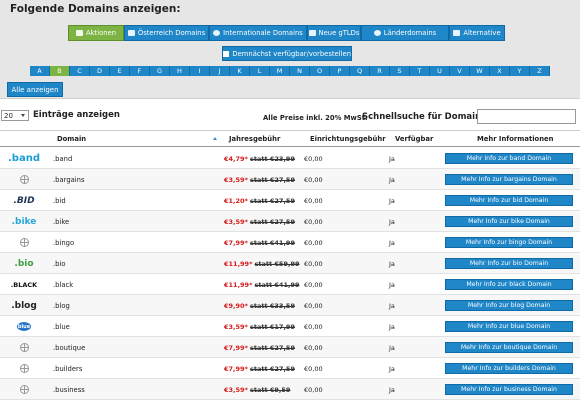 This screenshot has height=405, width=580. What do you see at coordinates (509, 368) in the screenshot?
I see `more-info-button: Mehr Info zur builders Domain` at bounding box center [509, 368].